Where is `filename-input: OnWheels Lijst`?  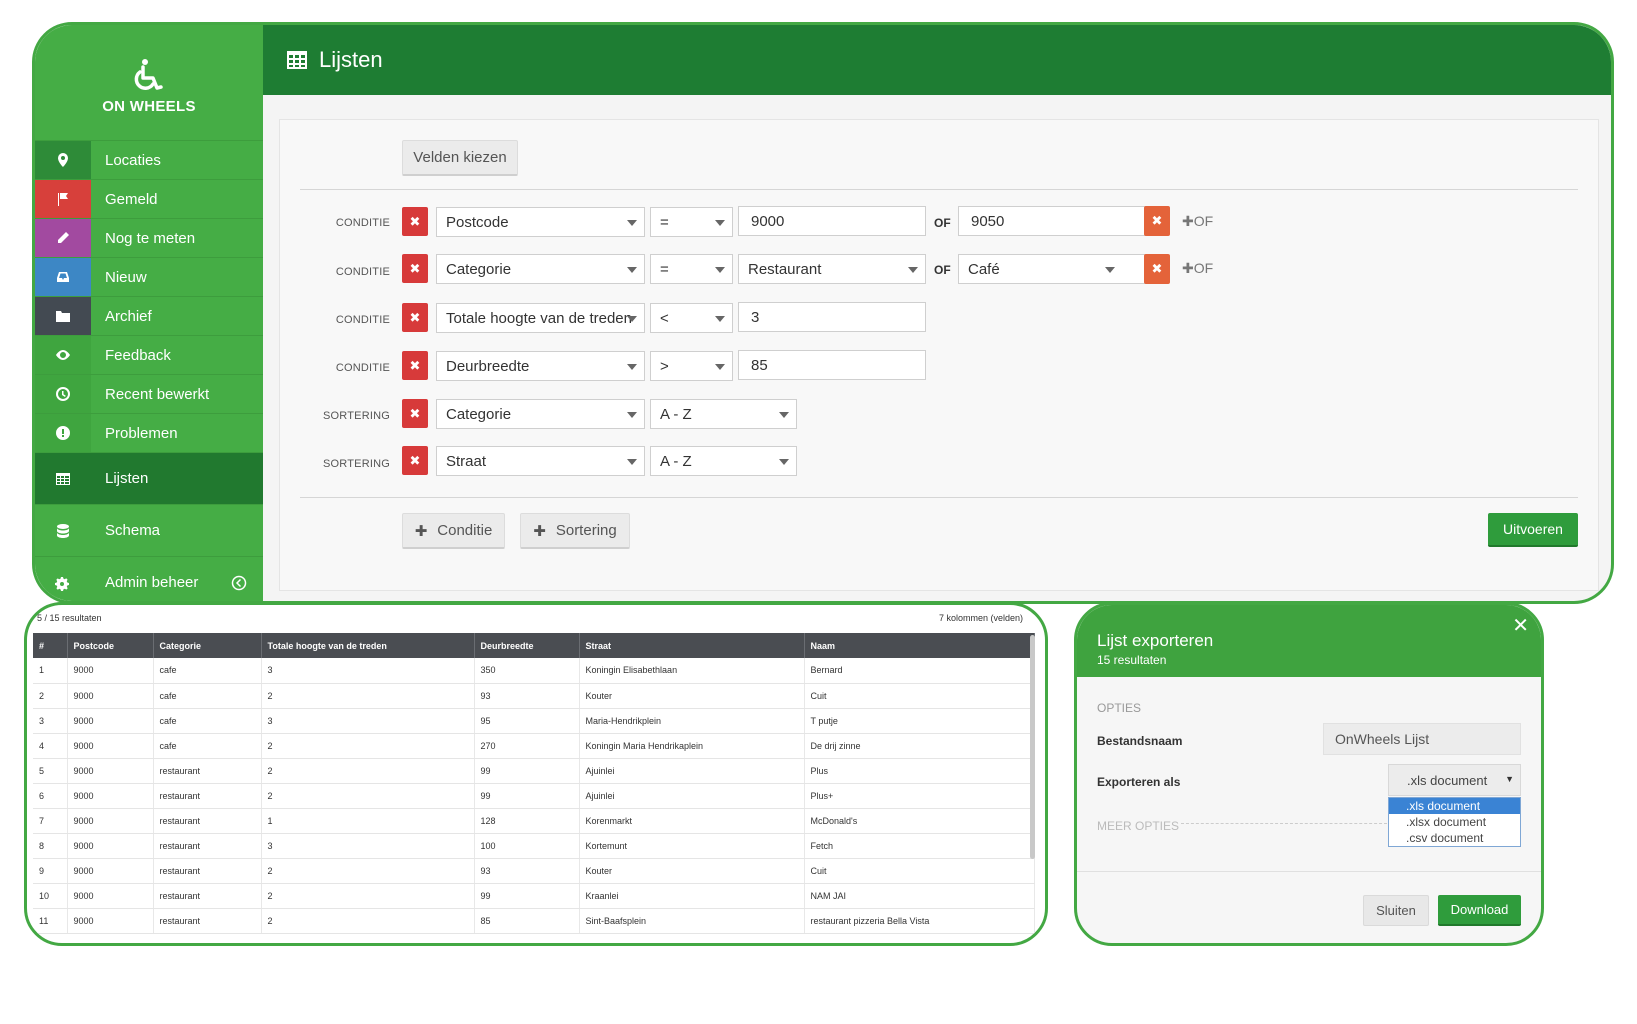
filename-input: OnWheels Lijst is located at coordinates (1422, 739).